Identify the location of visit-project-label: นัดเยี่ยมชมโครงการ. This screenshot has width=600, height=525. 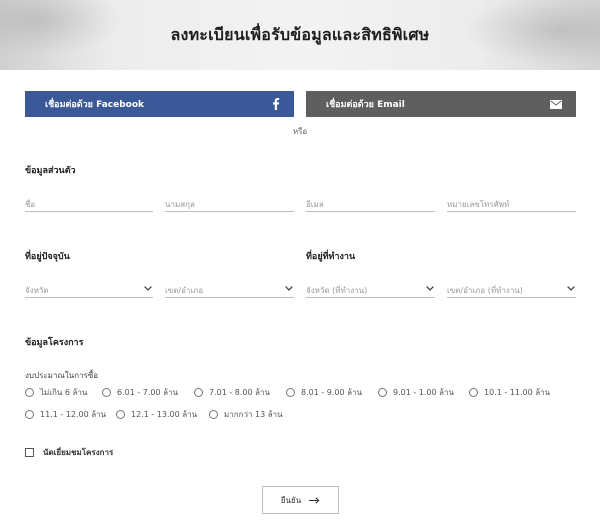
(78, 452).